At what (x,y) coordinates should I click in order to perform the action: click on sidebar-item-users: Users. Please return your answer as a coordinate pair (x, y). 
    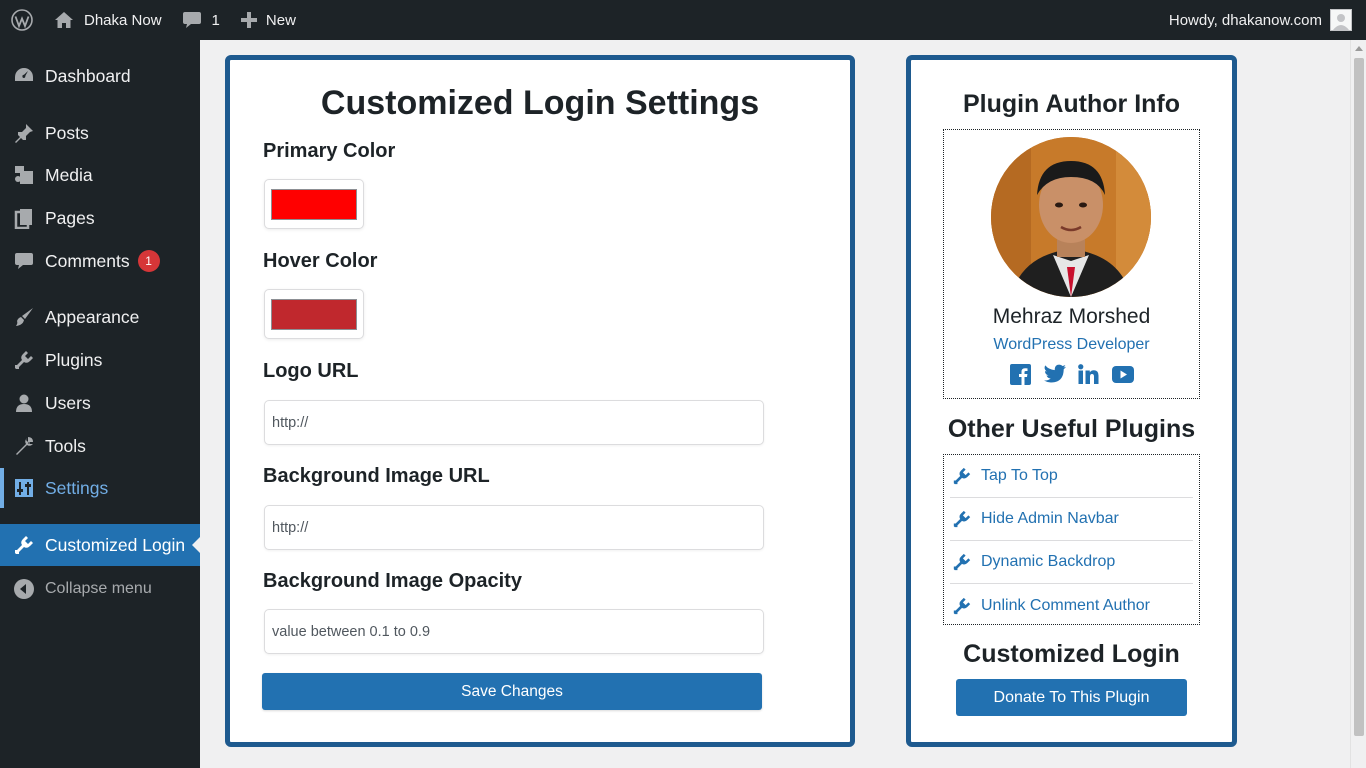
    Looking at the image, I should click on (100, 403).